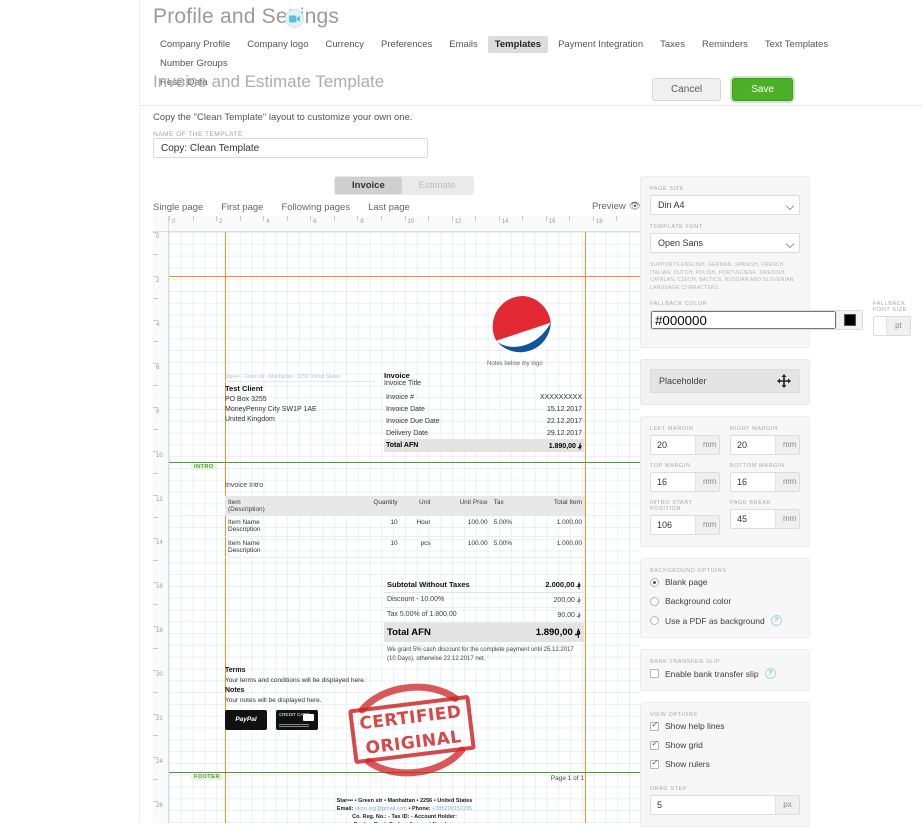 The image size is (923, 838). Describe the element at coordinates (725, 725) in the screenshot. I see `checkbox-show-help-lines: Show help lines` at that location.